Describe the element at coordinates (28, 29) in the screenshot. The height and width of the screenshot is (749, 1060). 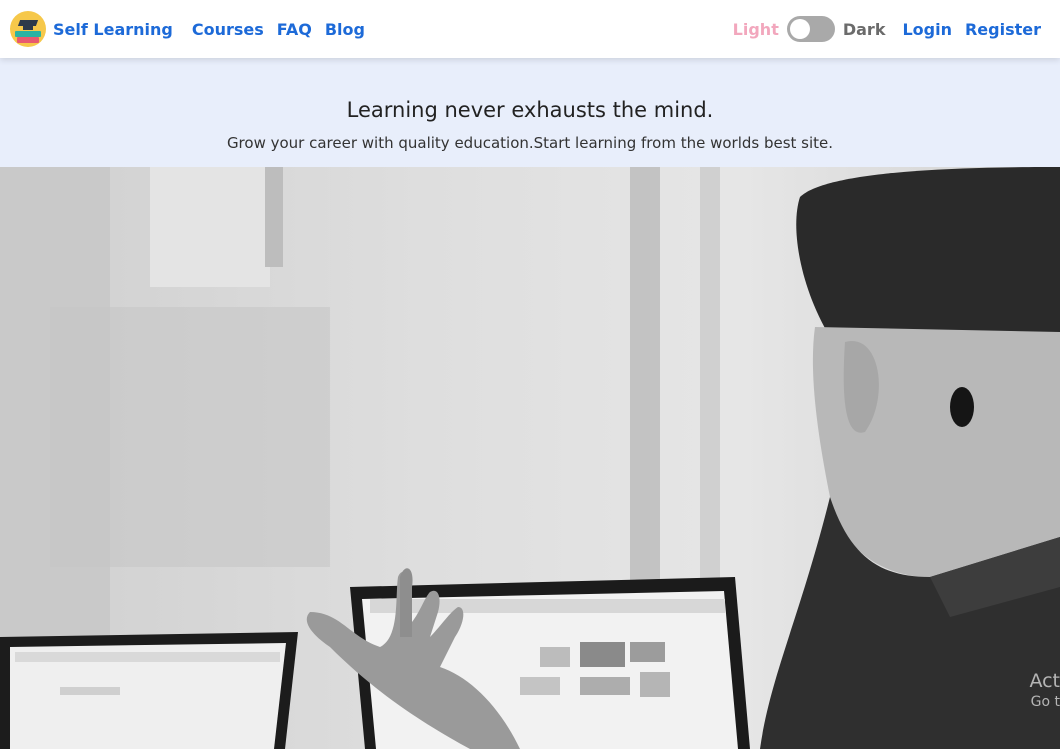
I see `graduation-cap-logo-icon` at that location.